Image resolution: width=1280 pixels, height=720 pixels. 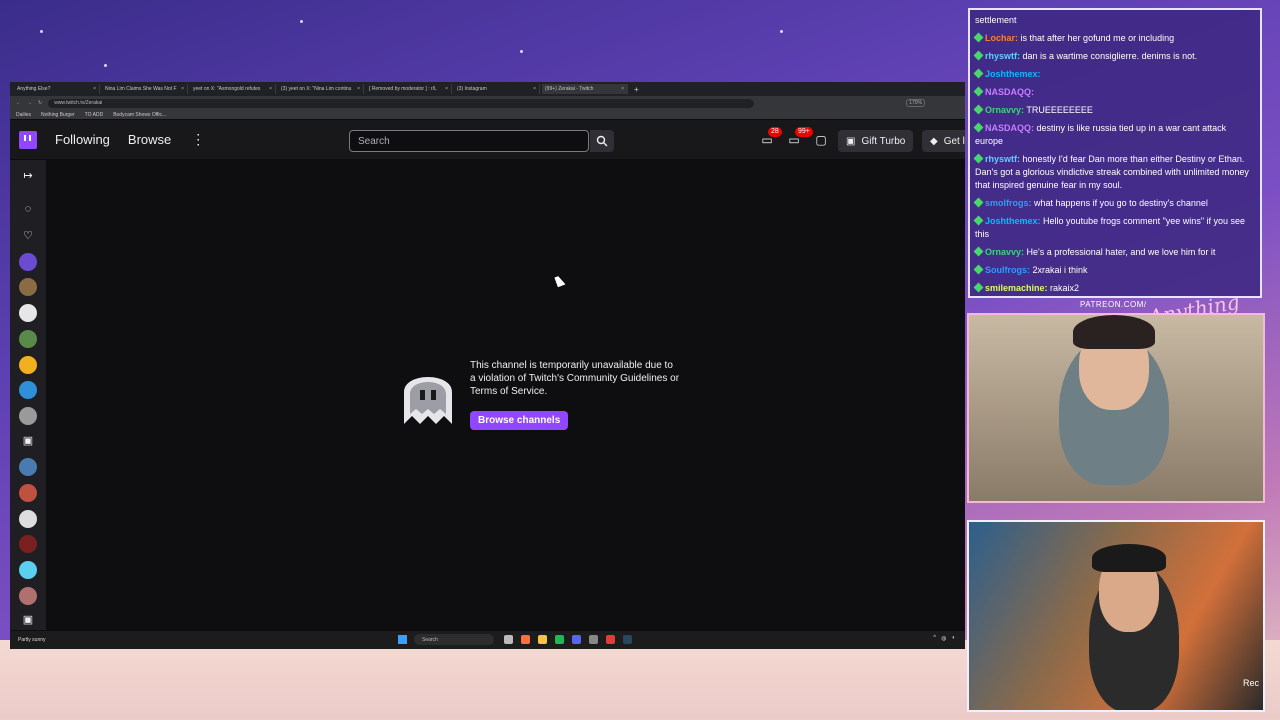 I want to click on bookmark-item: Nothing Burger, so click(x=58, y=115).